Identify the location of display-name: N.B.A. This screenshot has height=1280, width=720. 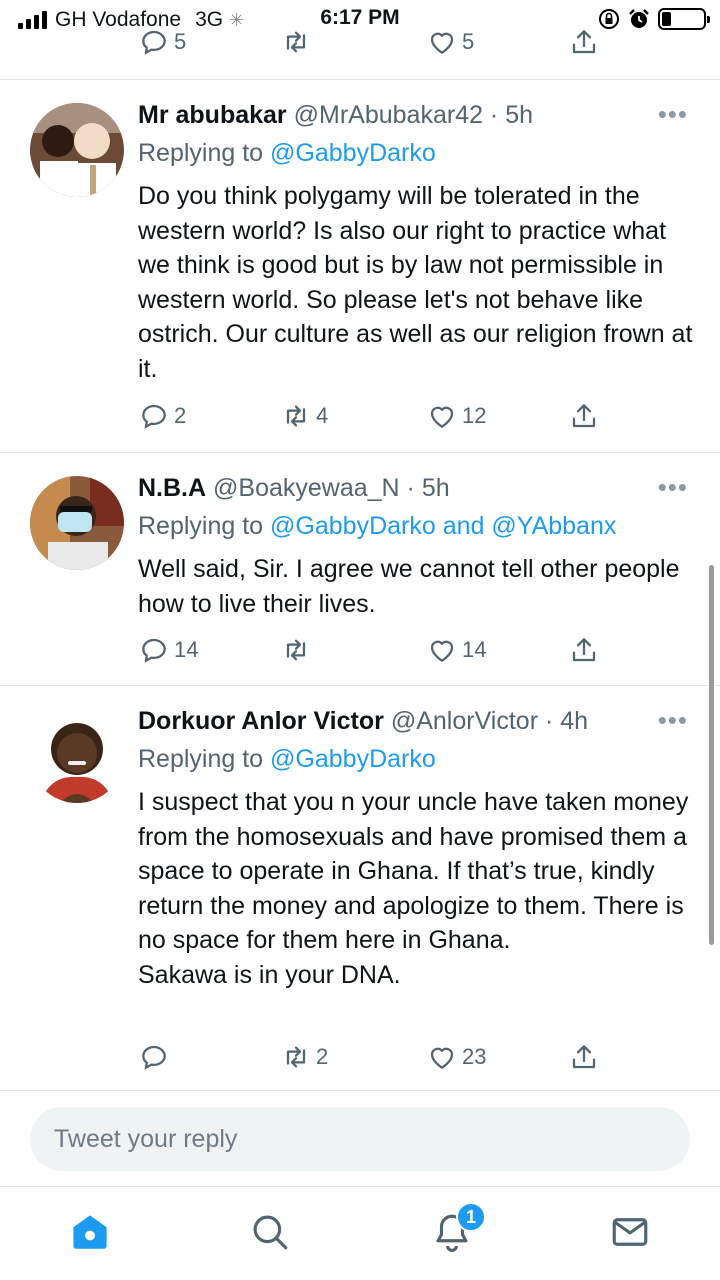
(172, 488).